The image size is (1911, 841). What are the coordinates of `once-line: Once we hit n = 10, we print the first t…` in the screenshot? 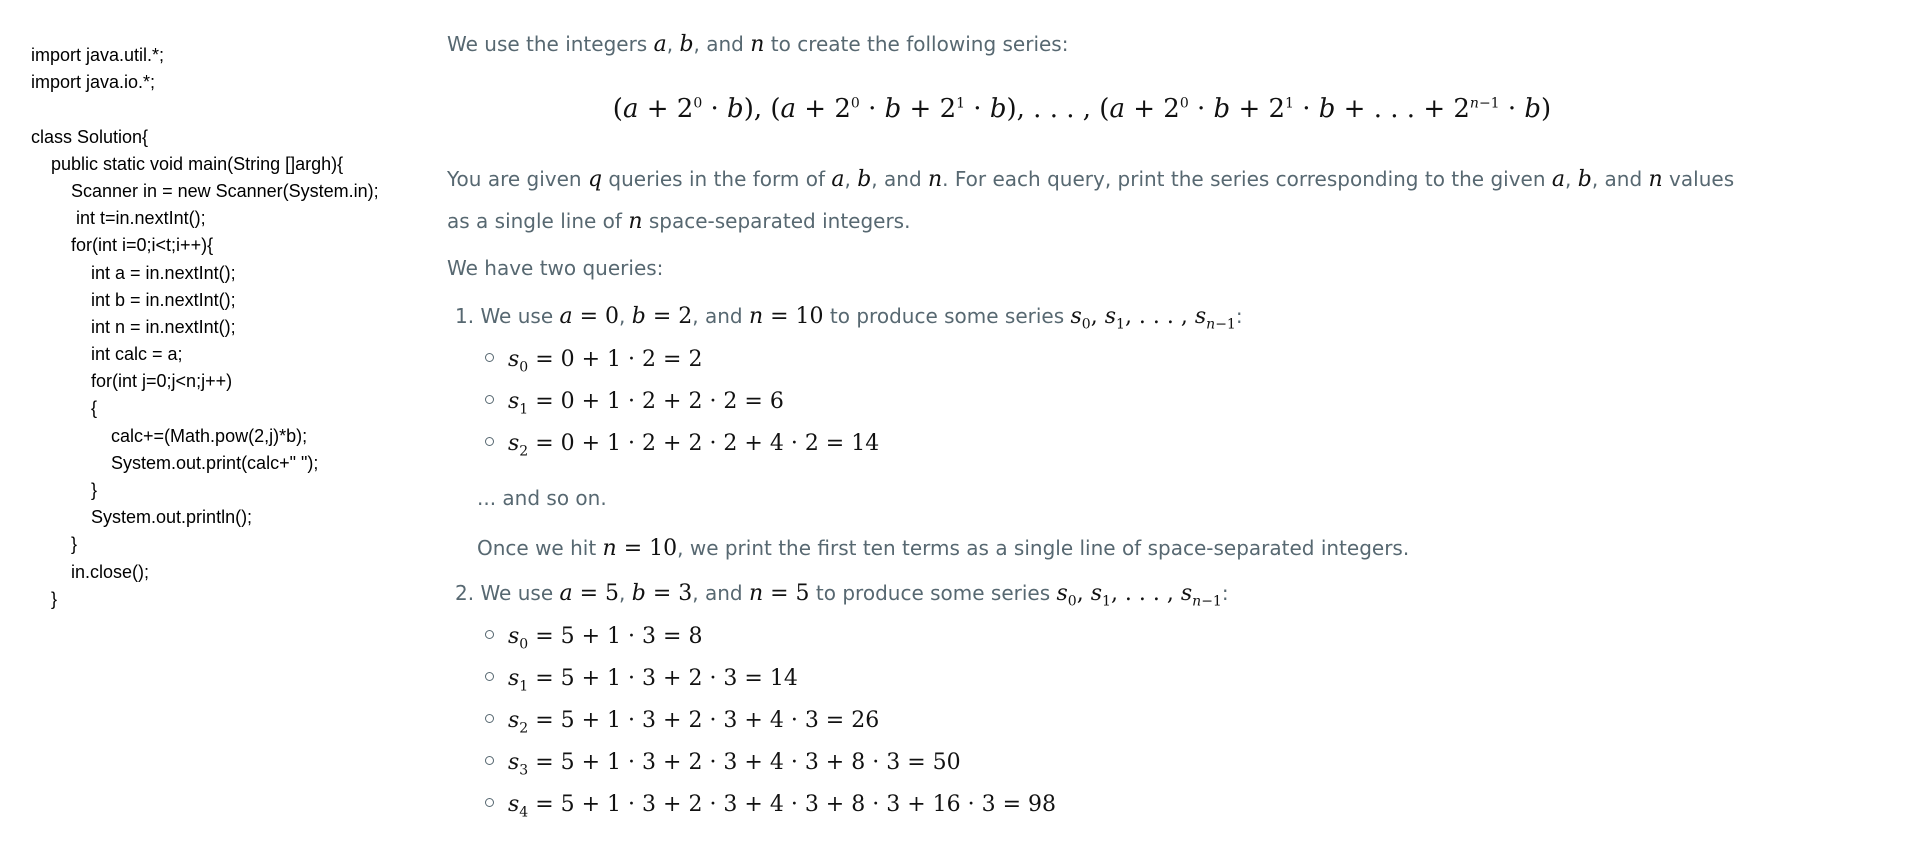 It's located at (943, 548).